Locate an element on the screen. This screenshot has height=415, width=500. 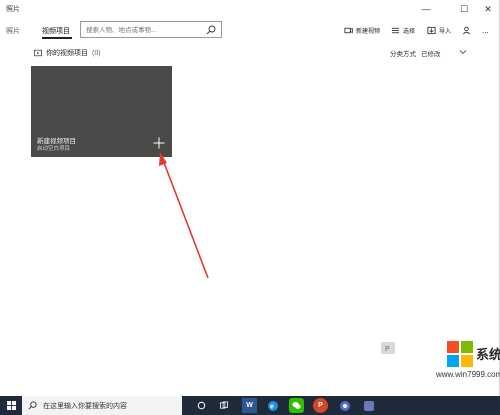
select-button: 选择 is located at coordinates (403, 30).